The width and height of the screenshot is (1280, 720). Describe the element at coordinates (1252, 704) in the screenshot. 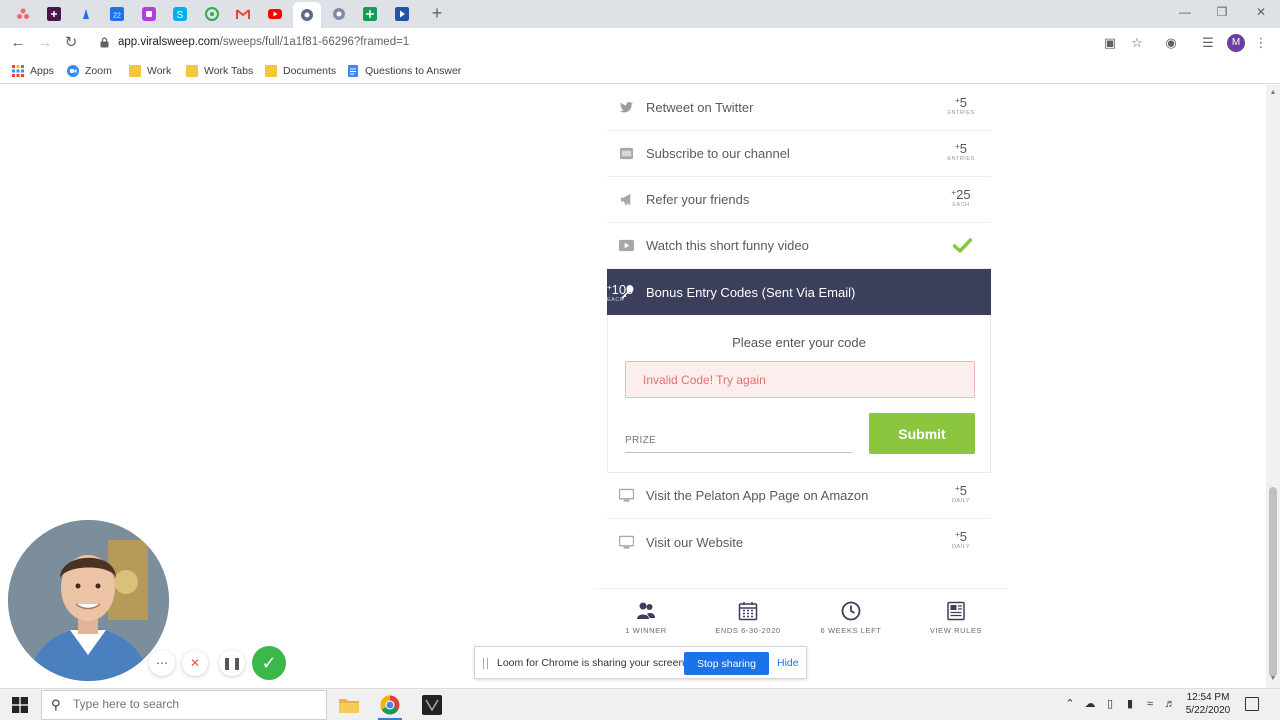

I see `notifications-icon` at that location.